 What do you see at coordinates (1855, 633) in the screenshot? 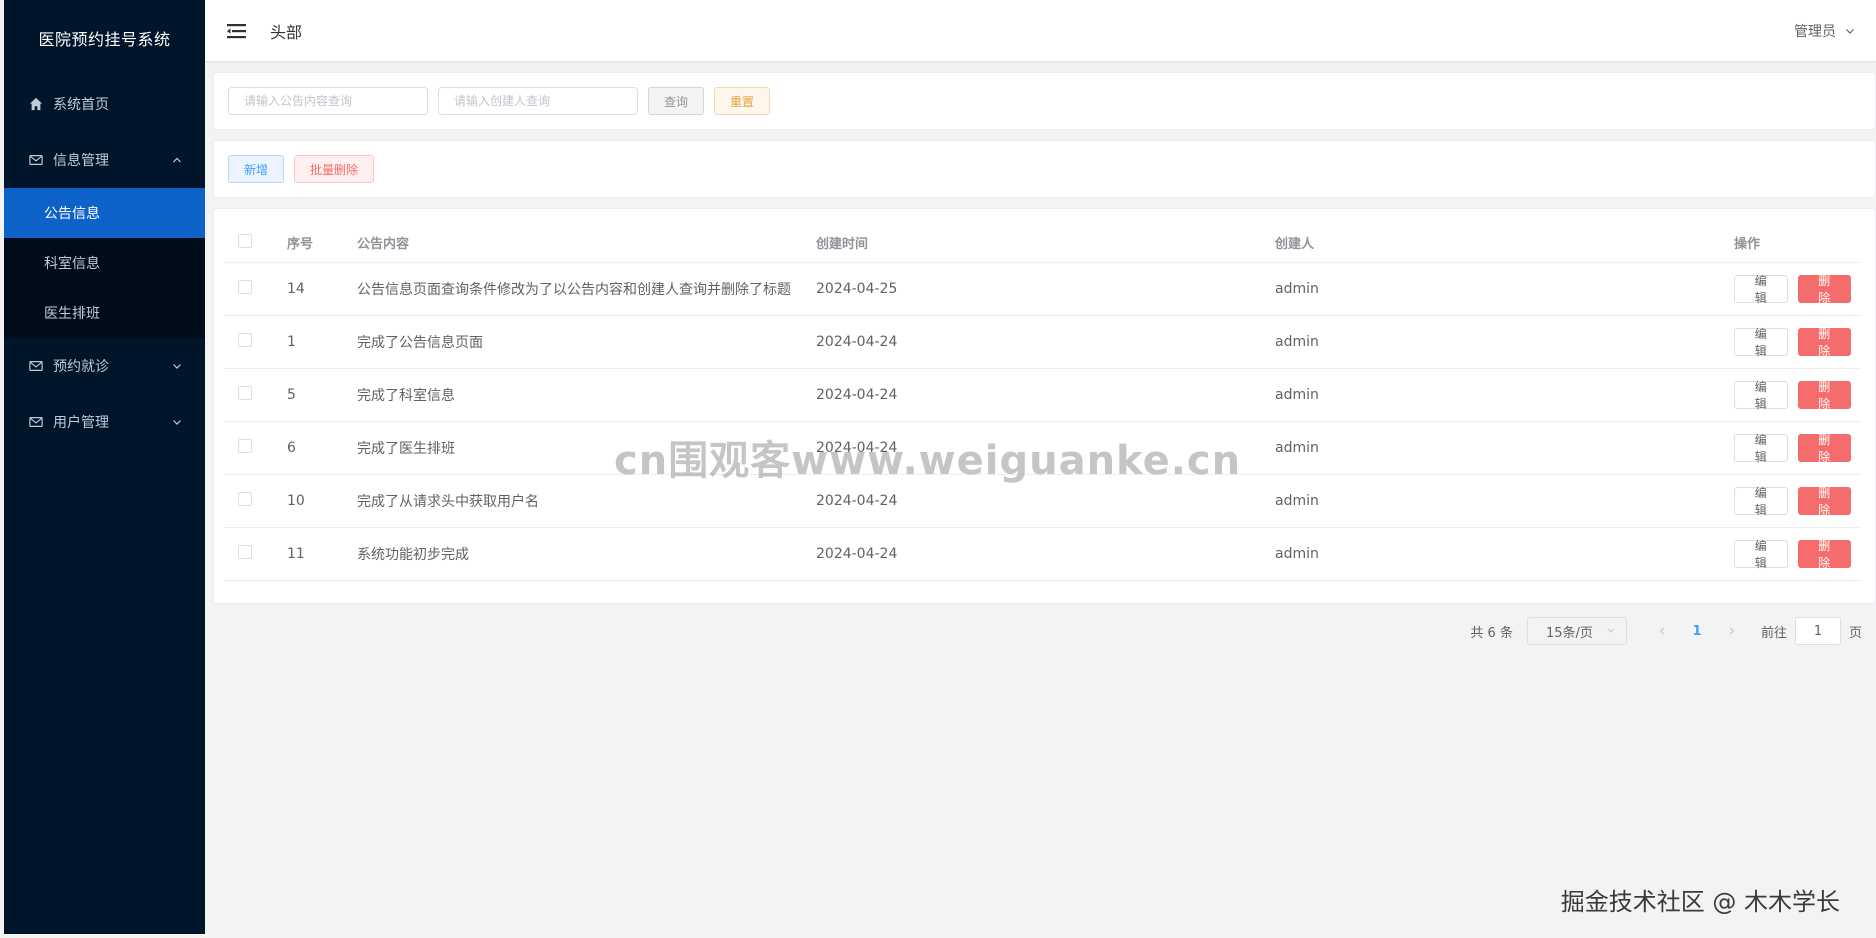
I see `goto-suffix: 页` at bounding box center [1855, 633].